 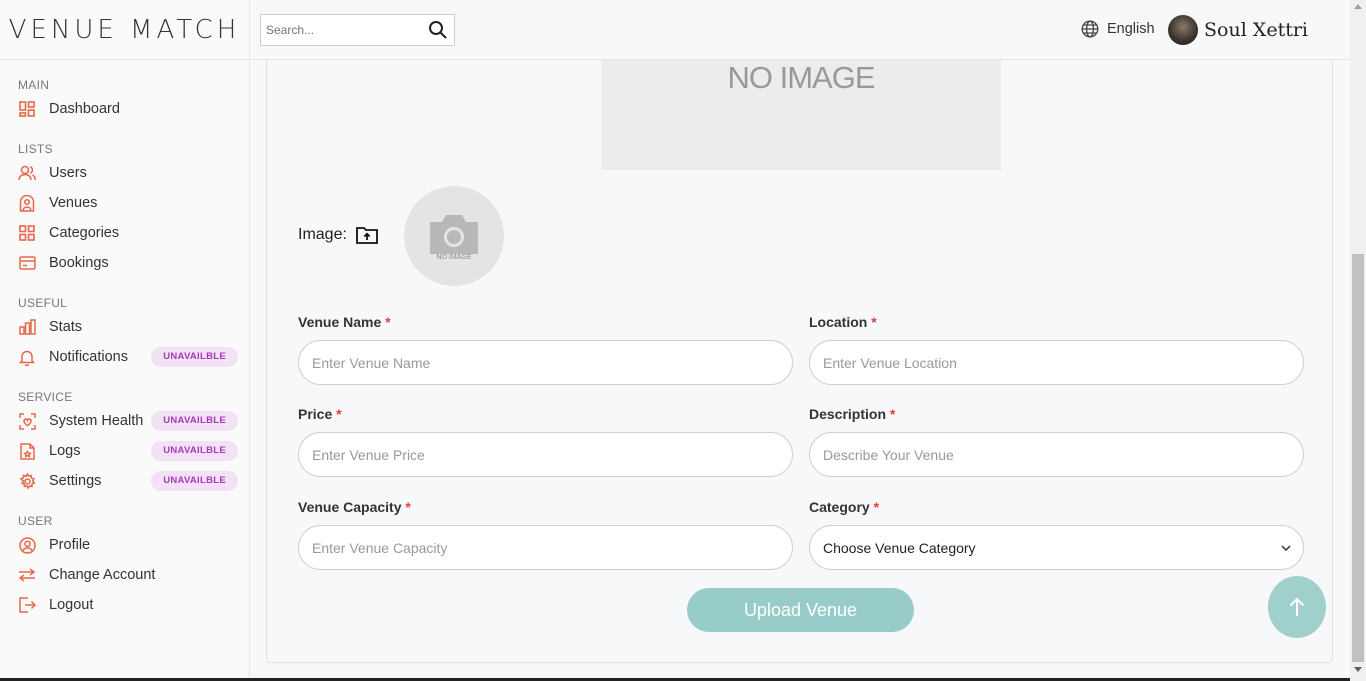 I want to click on sidebar-item-system-health: System Health UNAVAILBLE, so click(x=124, y=421).